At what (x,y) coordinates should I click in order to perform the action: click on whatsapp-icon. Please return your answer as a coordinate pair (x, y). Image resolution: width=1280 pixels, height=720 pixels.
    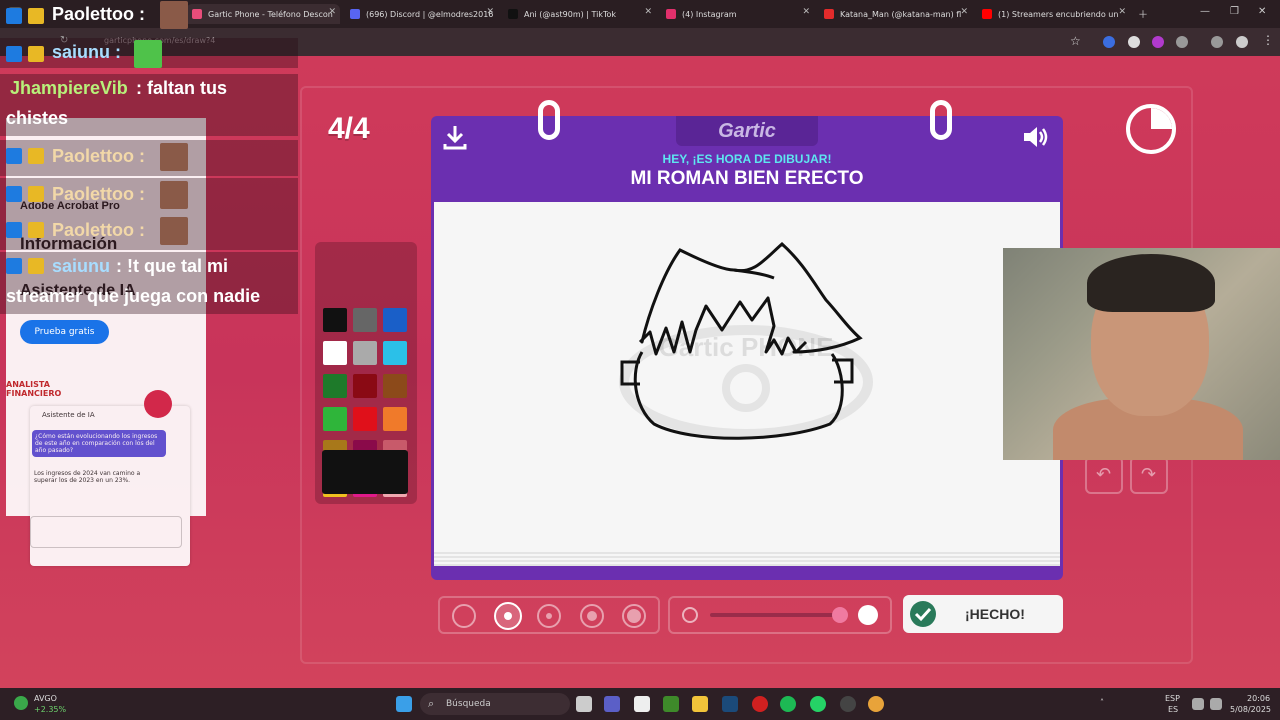
    Looking at the image, I should click on (818, 704).